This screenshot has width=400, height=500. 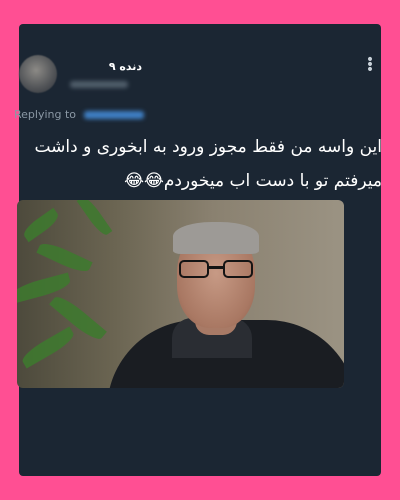 What do you see at coordinates (253, 181) in the screenshot?
I see `tweet-text-line-2: میرفتم تو با دست اب میخوردم😂😂` at bounding box center [253, 181].